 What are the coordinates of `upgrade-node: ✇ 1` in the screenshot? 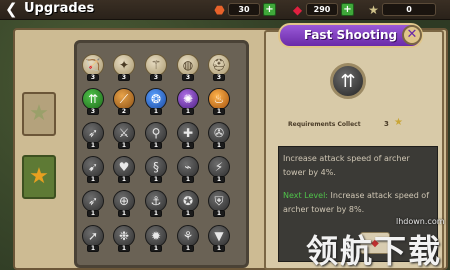 It's located at (219, 135).